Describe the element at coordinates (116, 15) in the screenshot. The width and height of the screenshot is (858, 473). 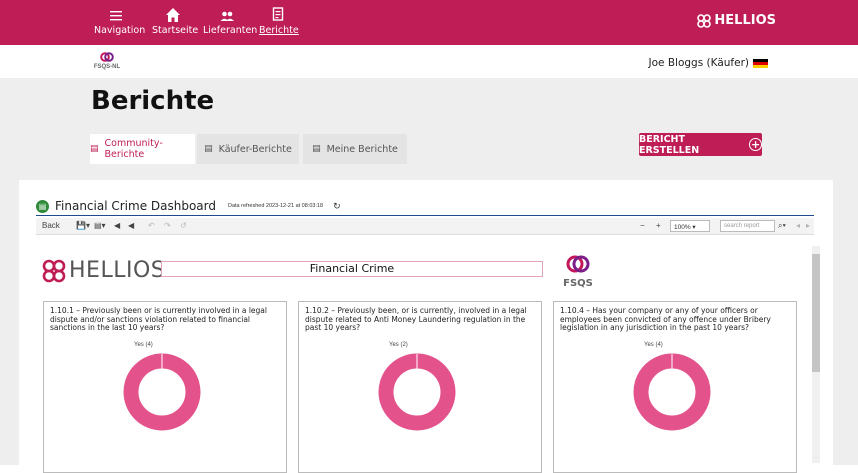
I see `menu-icon` at that location.